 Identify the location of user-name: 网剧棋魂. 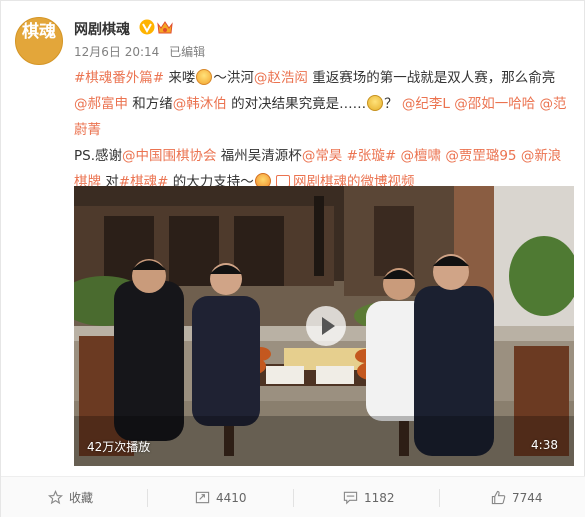
(102, 29).